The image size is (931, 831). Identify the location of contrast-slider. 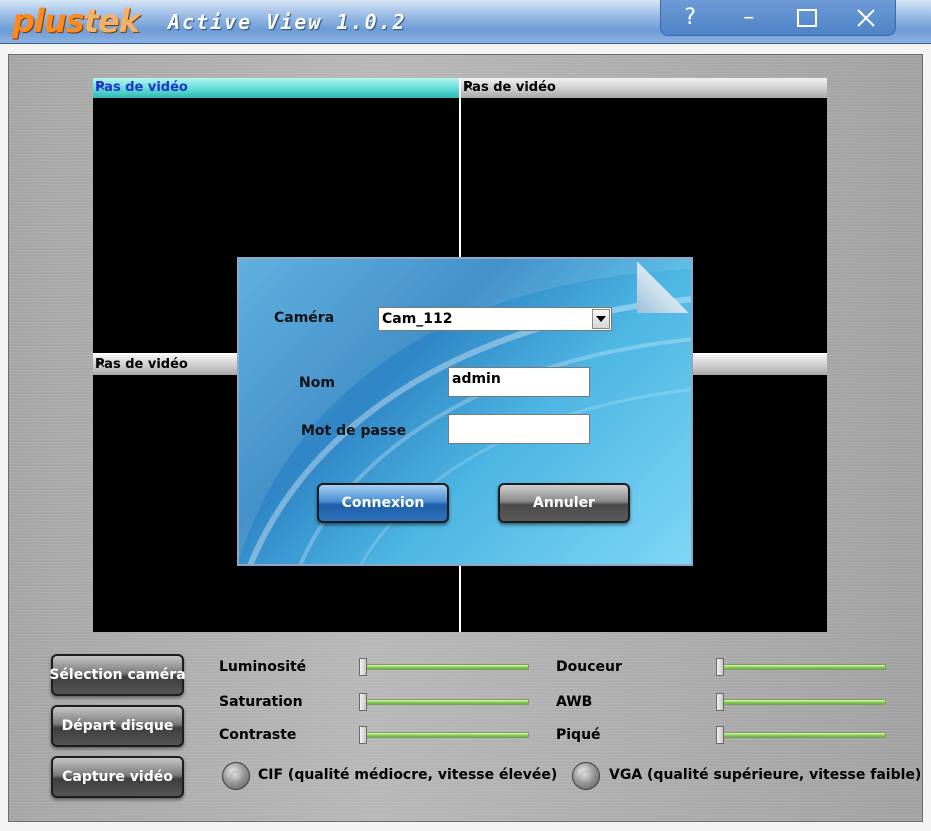
(444, 735).